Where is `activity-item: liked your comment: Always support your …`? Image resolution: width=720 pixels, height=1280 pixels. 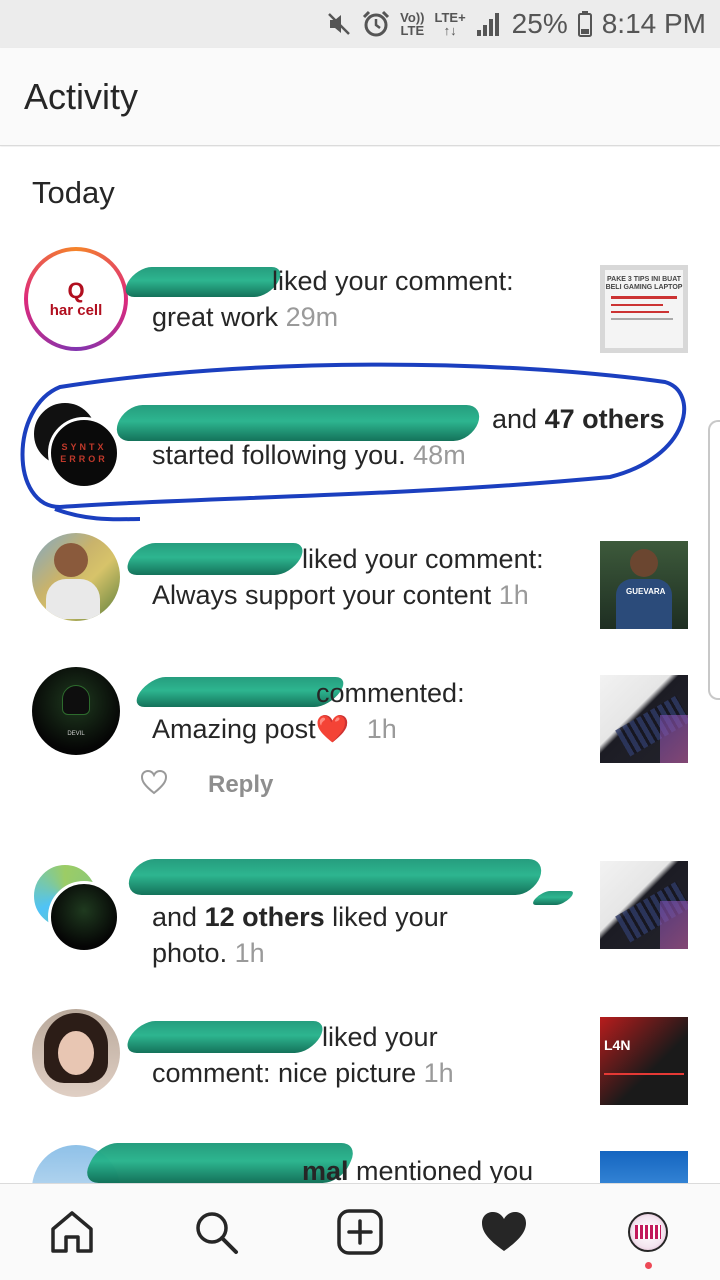 activity-item: liked your comment: Always support your … is located at coordinates (360, 583).